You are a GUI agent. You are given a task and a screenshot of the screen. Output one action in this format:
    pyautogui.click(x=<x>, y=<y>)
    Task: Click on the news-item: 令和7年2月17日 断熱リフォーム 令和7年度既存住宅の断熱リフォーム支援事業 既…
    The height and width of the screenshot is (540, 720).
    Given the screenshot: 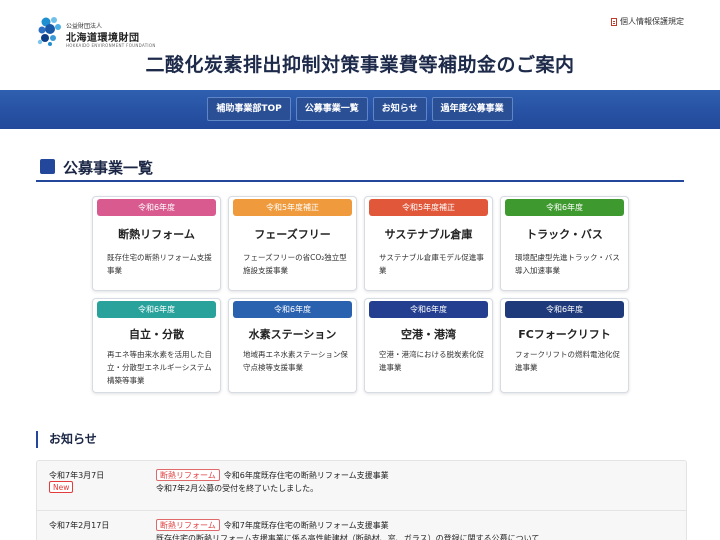 What is the action you would take?
    pyautogui.click(x=361, y=525)
    